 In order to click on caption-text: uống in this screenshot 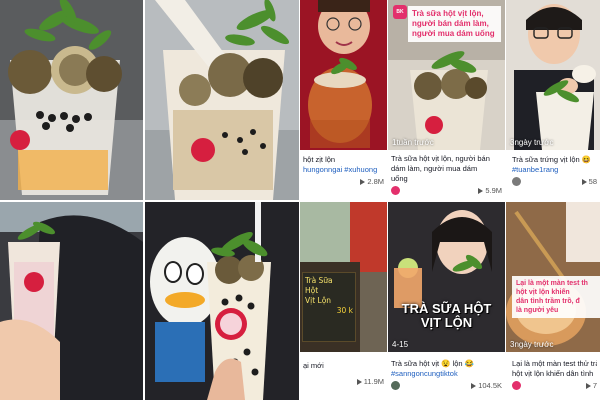, I will do `click(399, 178)`.